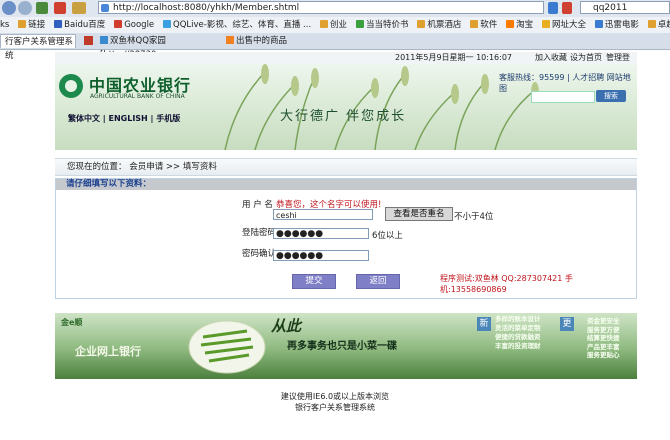 The height and width of the screenshot is (440, 670). I want to click on developer-contact: 程序测试:双鱼林 QQ:287307421 手机:13558690869, so click(506, 284).